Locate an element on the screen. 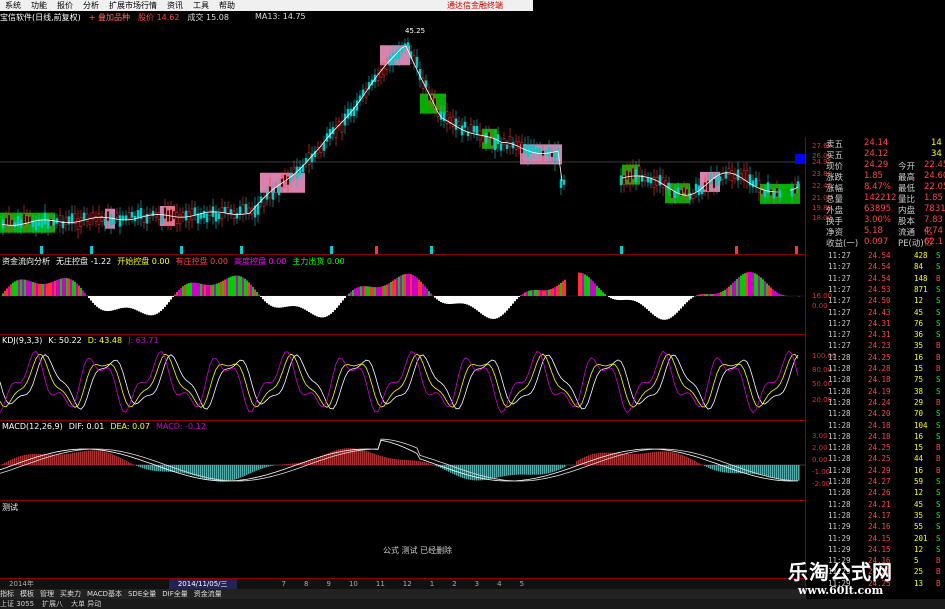  indicator-pane-test is located at coordinates (402, 539).